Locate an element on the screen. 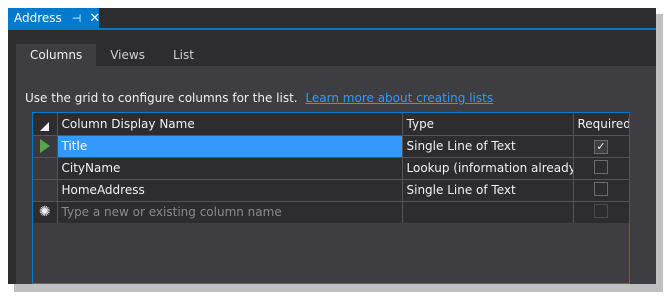  document-tab-title: Address is located at coordinates (38, 18).